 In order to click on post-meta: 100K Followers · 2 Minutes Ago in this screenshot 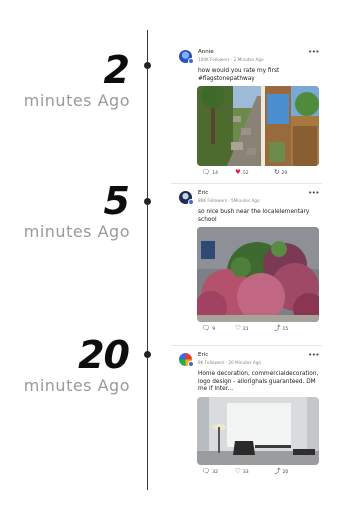, I will do `click(231, 59)`.